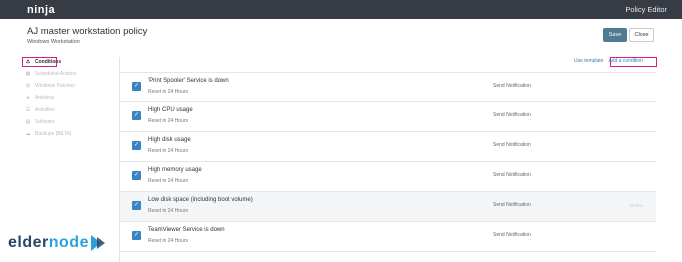  What do you see at coordinates (615, 35) in the screenshot?
I see `save-button: Save` at bounding box center [615, 35].